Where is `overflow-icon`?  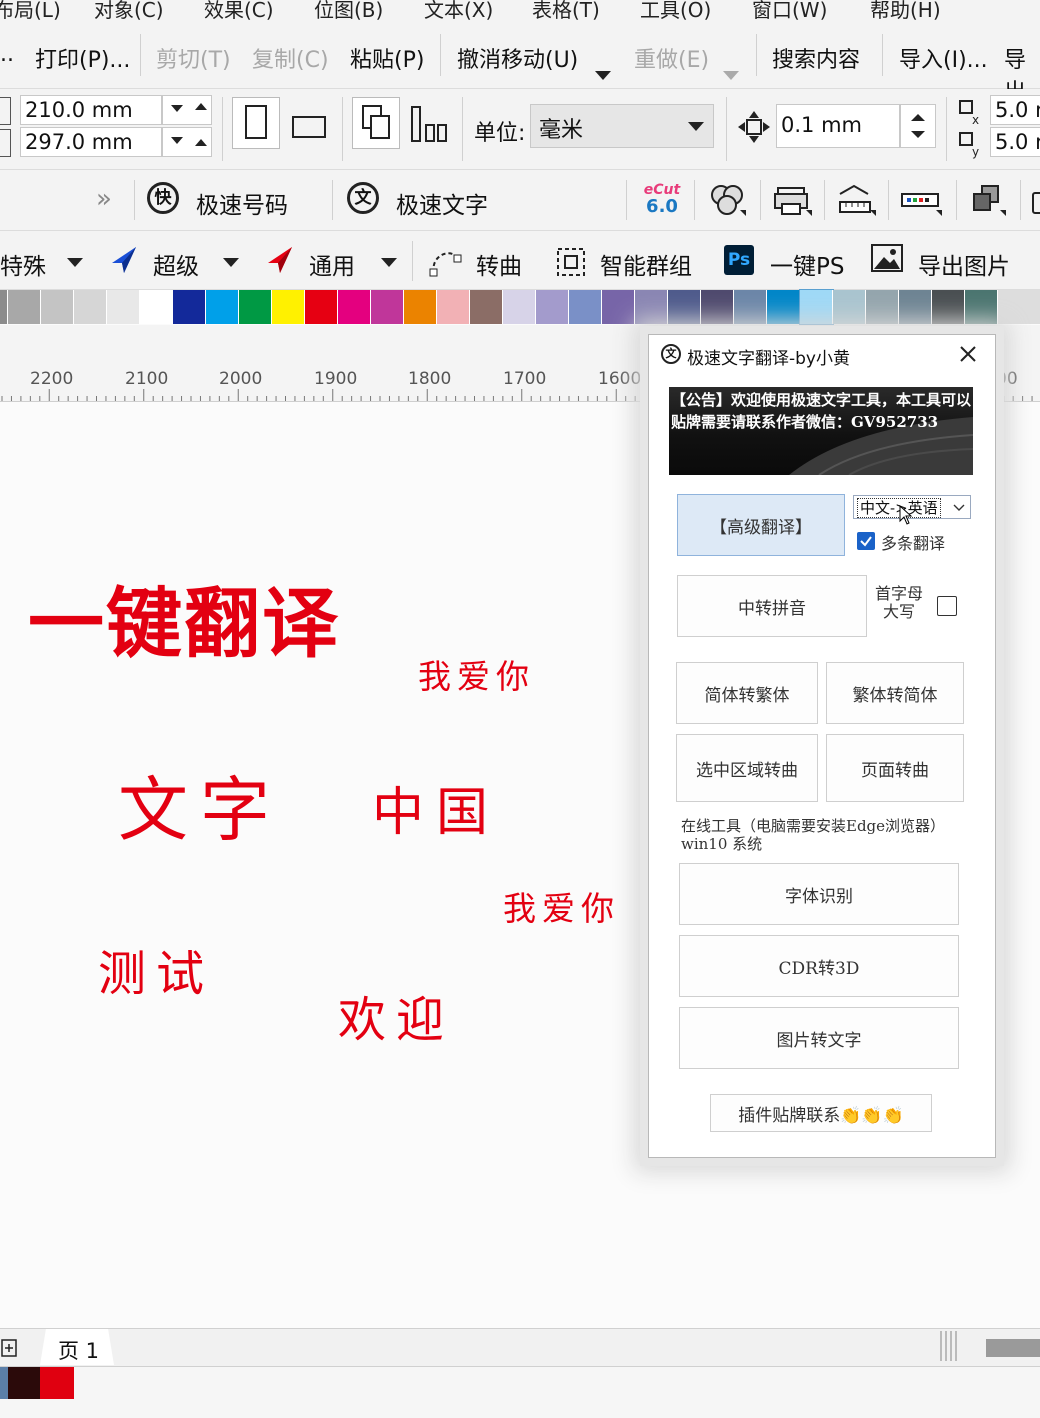
overflow-icon is located at coordinates (1036, 203).